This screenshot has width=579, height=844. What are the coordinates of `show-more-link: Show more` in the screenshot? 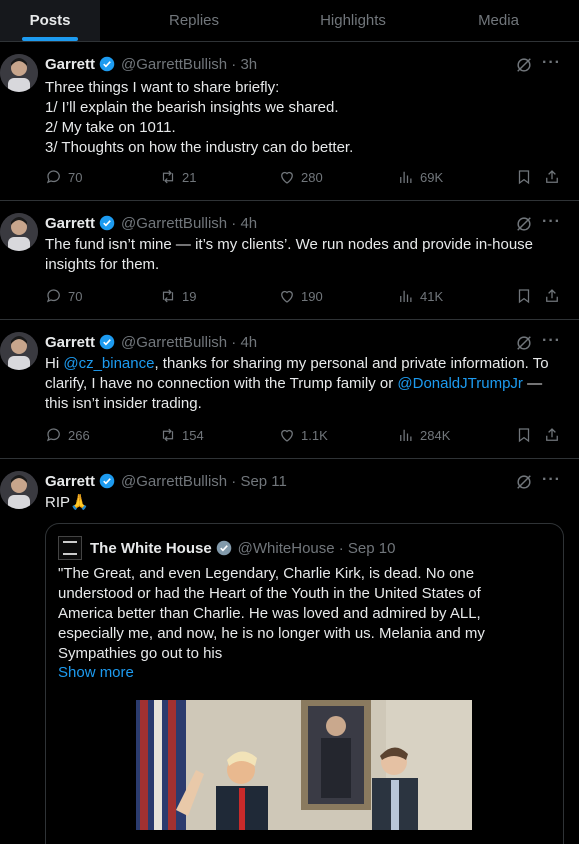 It's located at (96, 672).